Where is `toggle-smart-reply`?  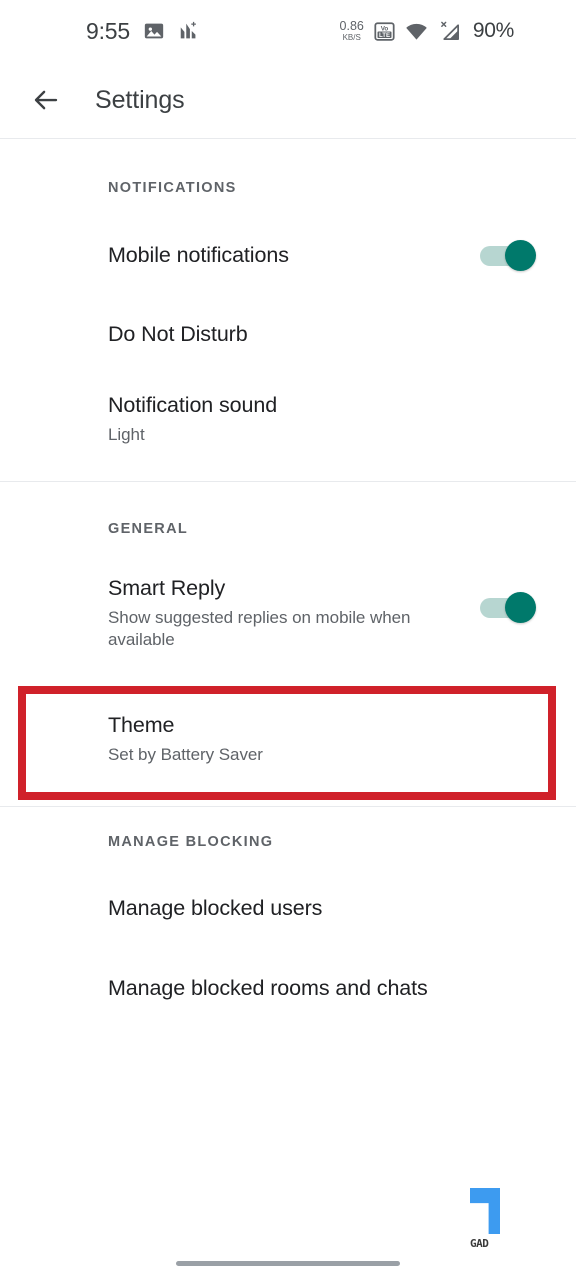
toggle-smart-reply is located at coordinates (508, 607).